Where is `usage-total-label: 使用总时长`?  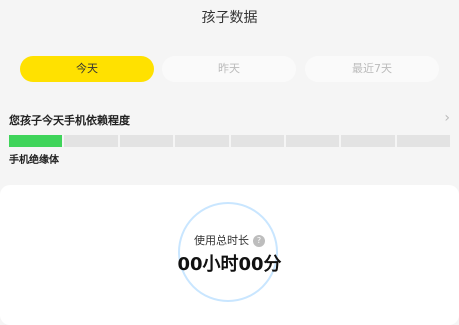
usage-total-label: 使用总时长 is located at coordinates (221, 240).